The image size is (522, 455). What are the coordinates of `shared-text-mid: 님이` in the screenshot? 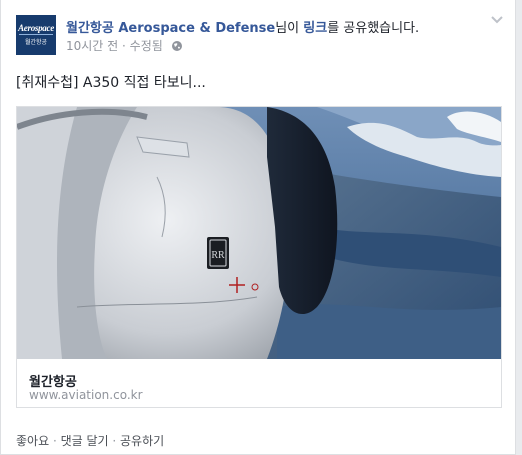 It's located at (289, 28).